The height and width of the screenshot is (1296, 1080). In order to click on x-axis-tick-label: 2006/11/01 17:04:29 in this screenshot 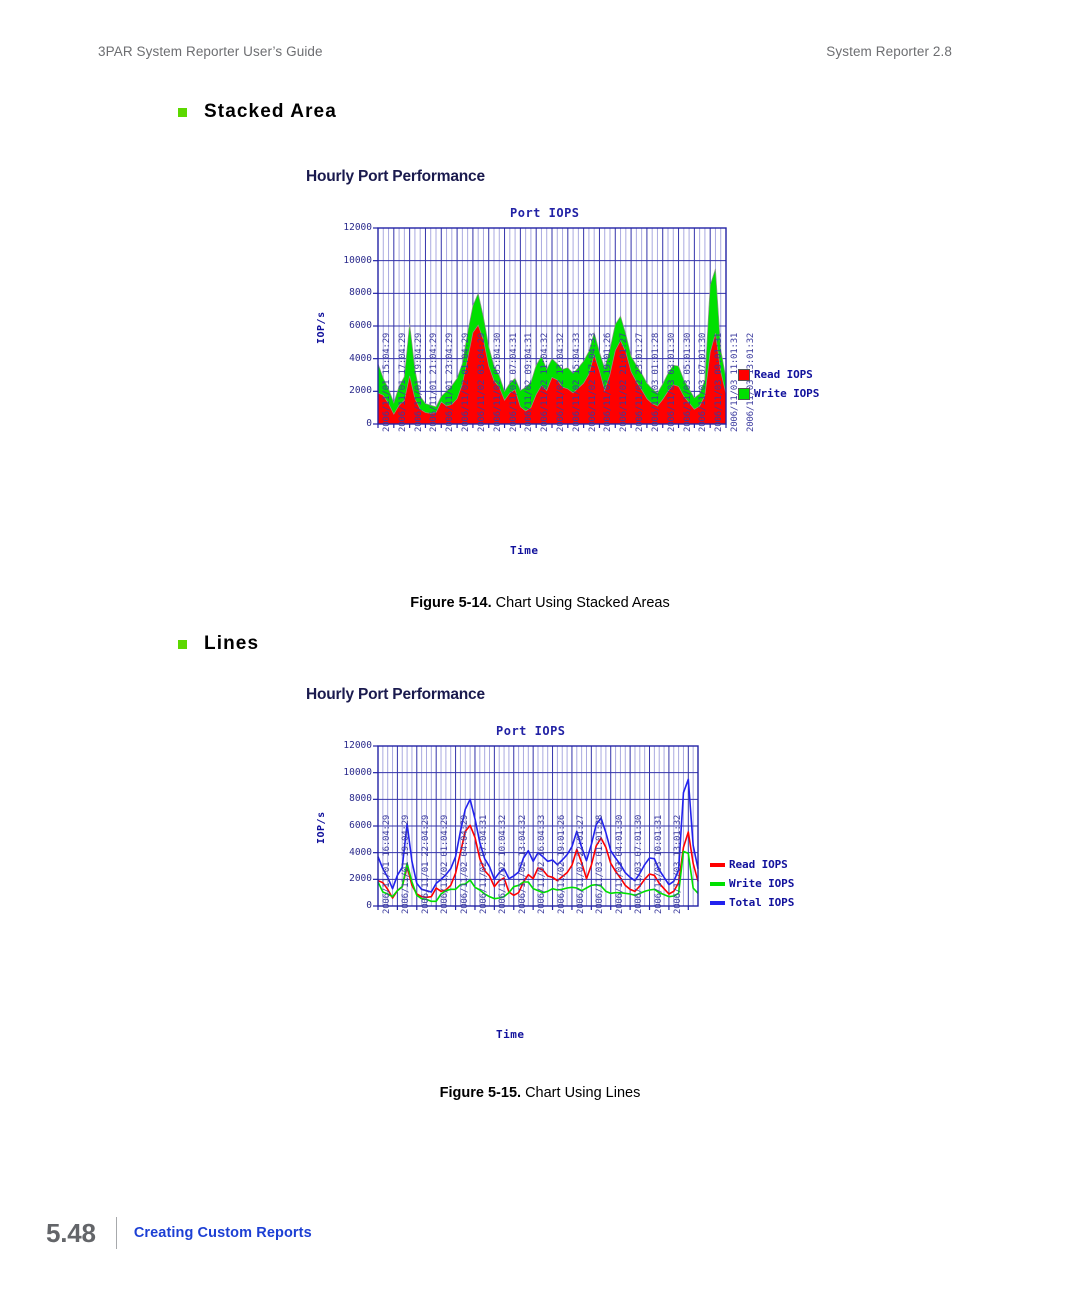, I will do `click(402, 382)`.